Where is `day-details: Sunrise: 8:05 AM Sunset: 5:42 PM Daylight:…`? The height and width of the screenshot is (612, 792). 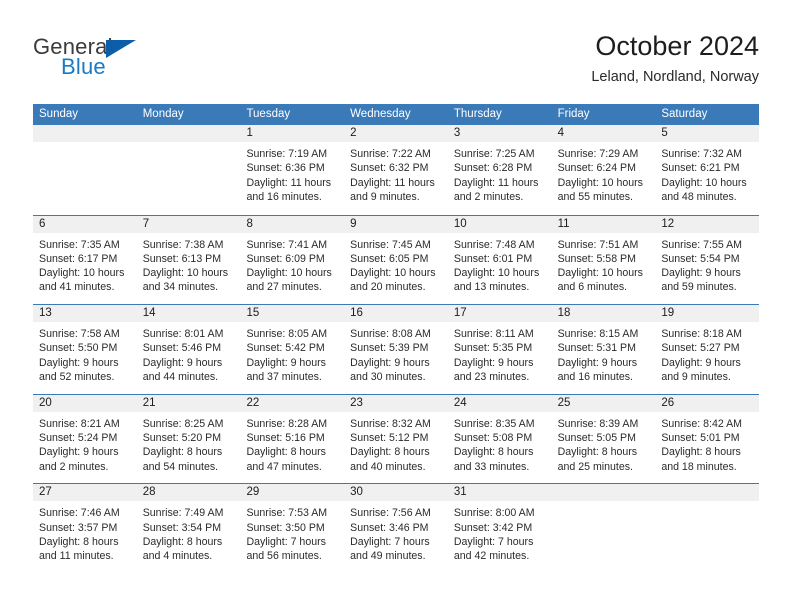 day-details: Sunrise: 8:05 AM Sunset: 5:42 PM Daylight:… is located at coordinates (292, 353).